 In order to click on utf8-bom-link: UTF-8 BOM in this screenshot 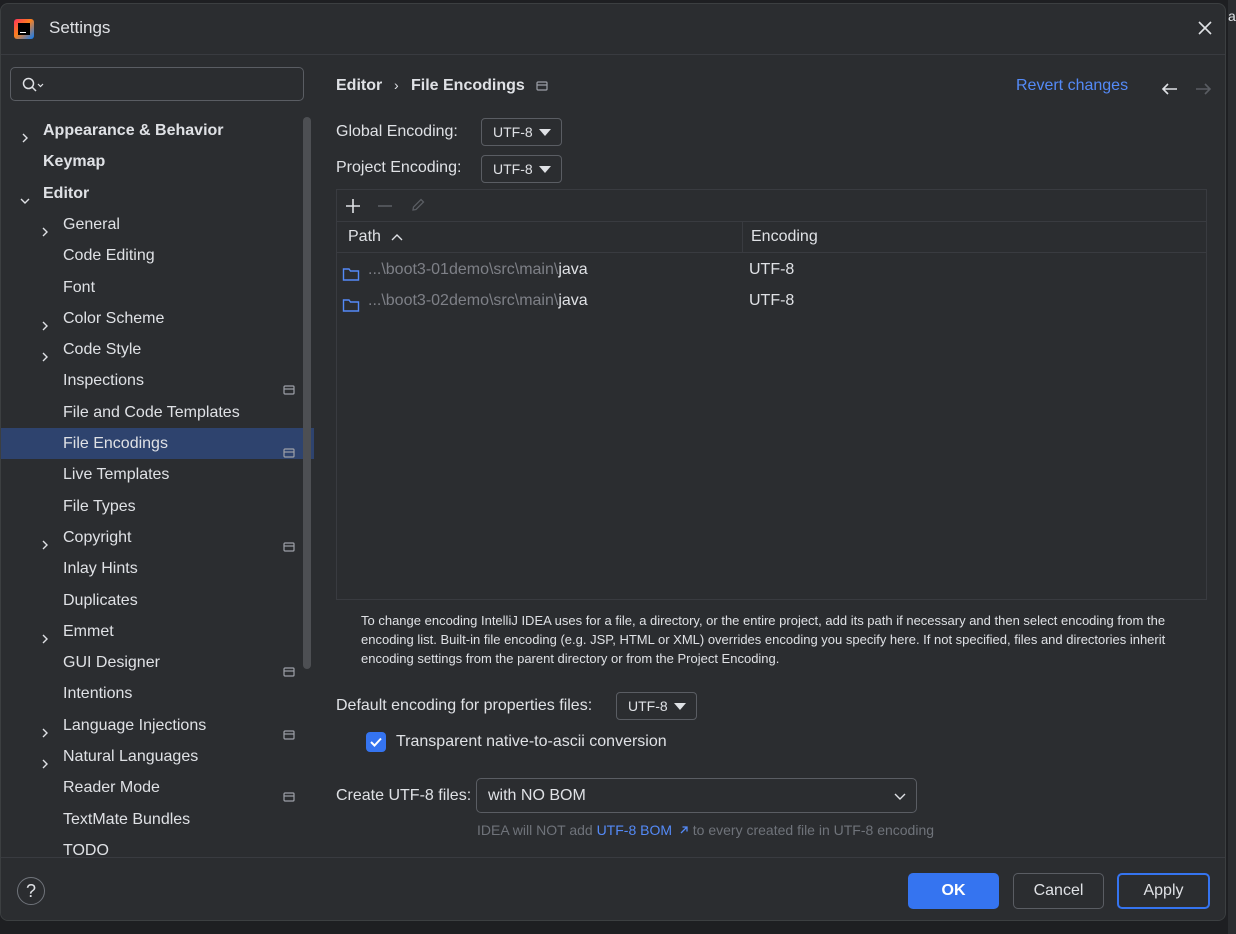, I will do `click(634, 830)`.